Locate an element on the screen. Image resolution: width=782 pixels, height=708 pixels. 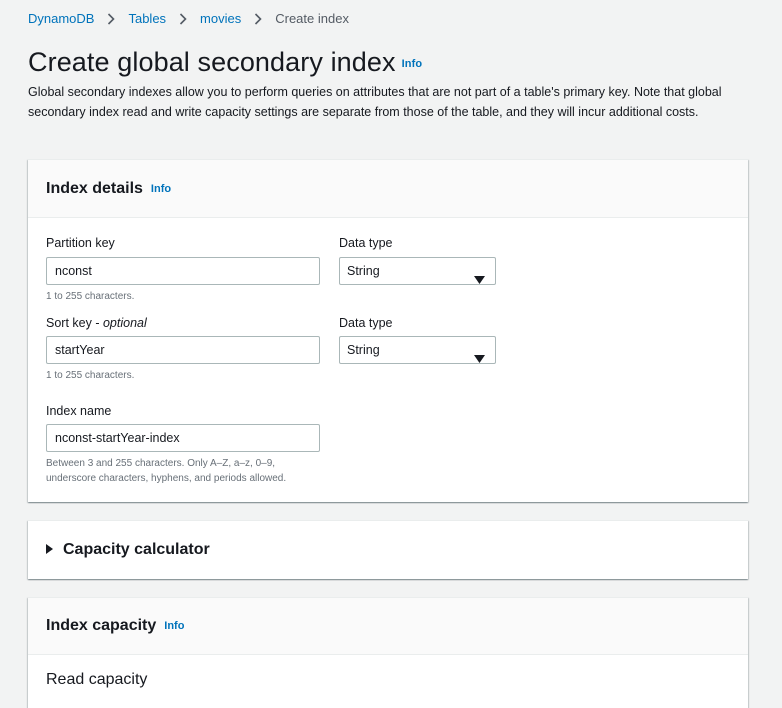
capacity-calculator-toggle: Capacity calculator is located at coordinates (388, 550).